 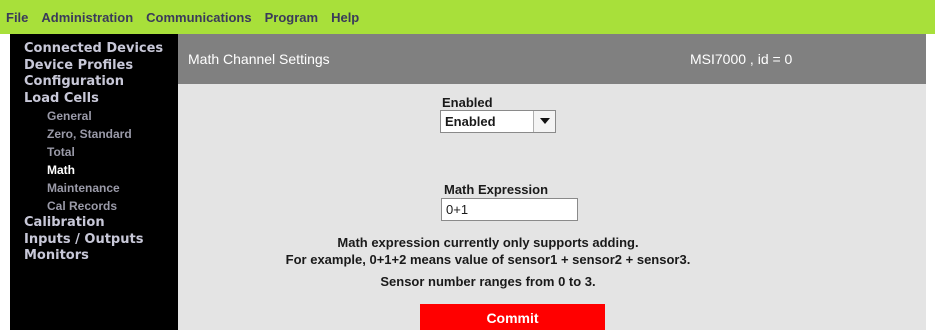 I want to click on help-text-line-3: Sensor number ranges from 0 to 3., so click(x=488, y=281).